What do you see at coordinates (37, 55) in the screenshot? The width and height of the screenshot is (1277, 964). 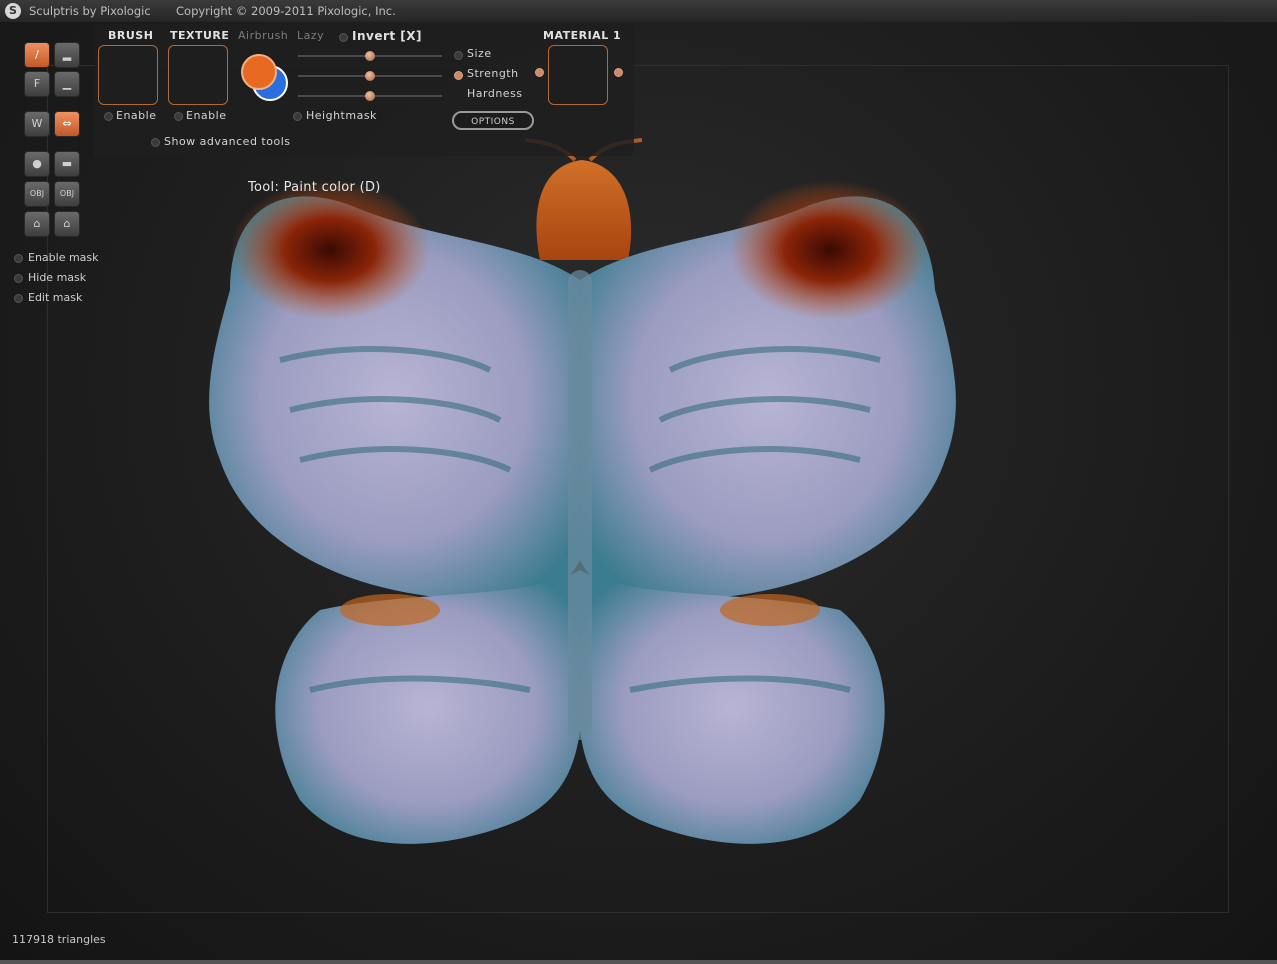 I see `draw-tool-button: /` at bounding box center [37, 55].